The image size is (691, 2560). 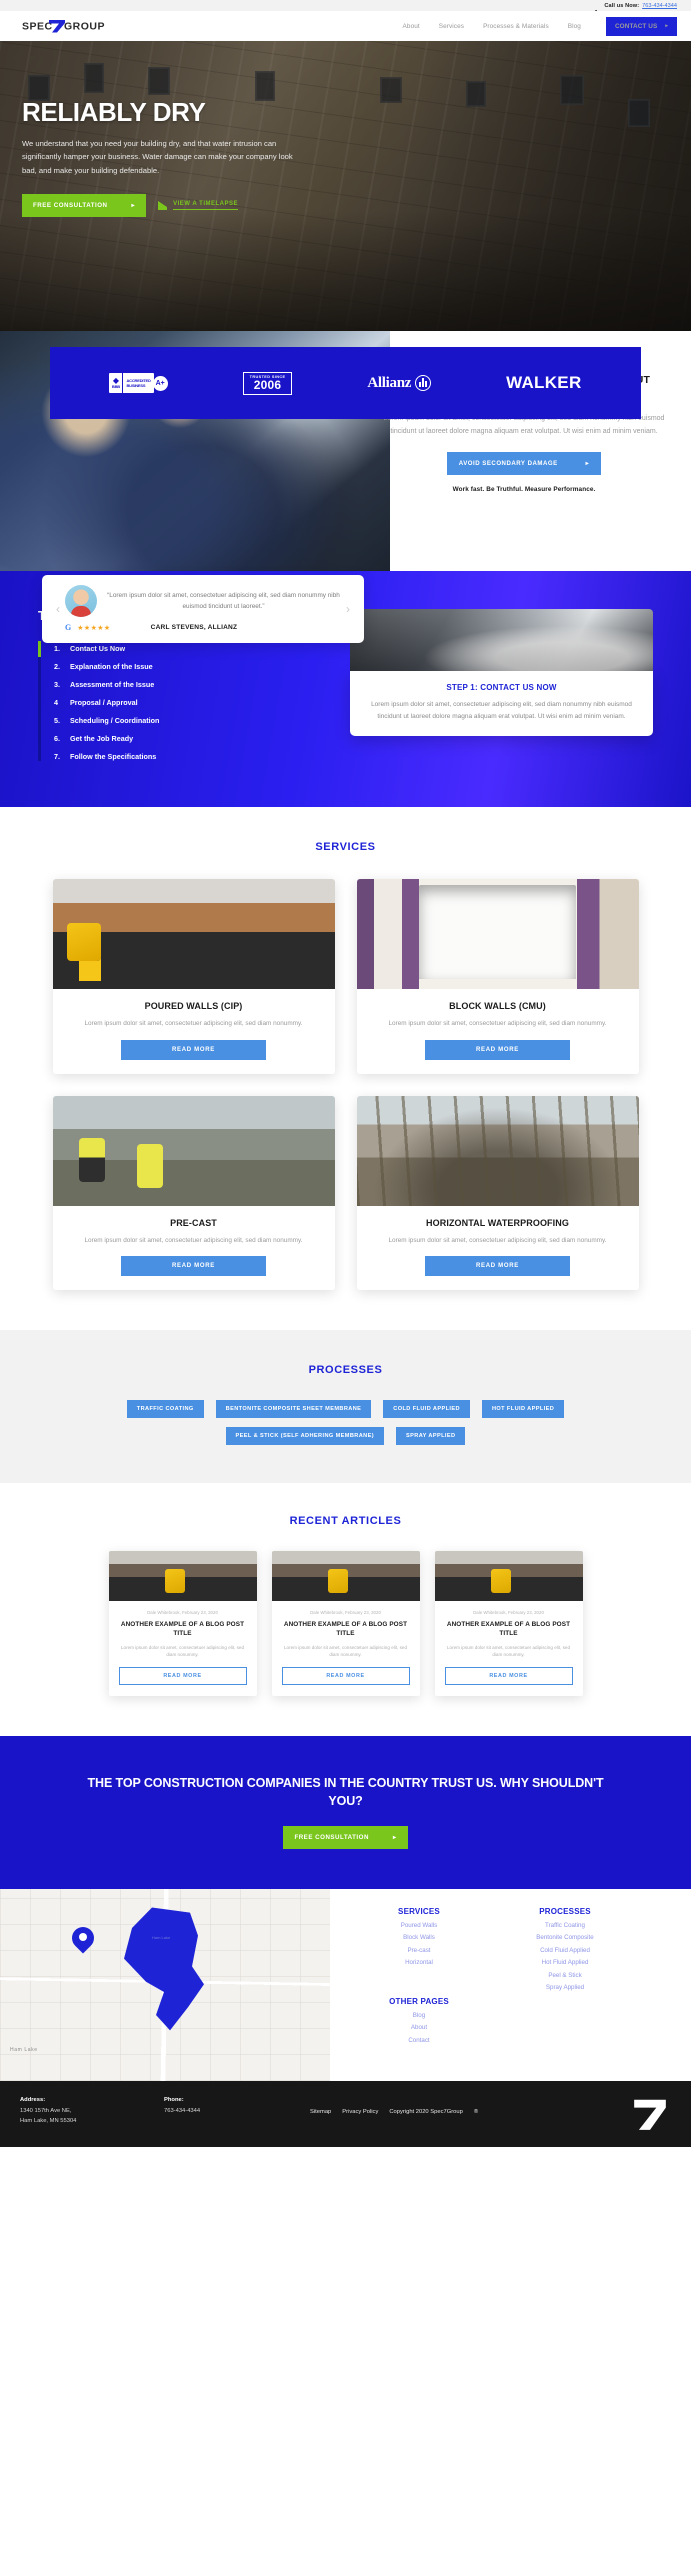 What do you see at coordinates (636, 26) in the screenshot?
I see `contact-us-label: CONTACT US` at bounding box center [636, 26].